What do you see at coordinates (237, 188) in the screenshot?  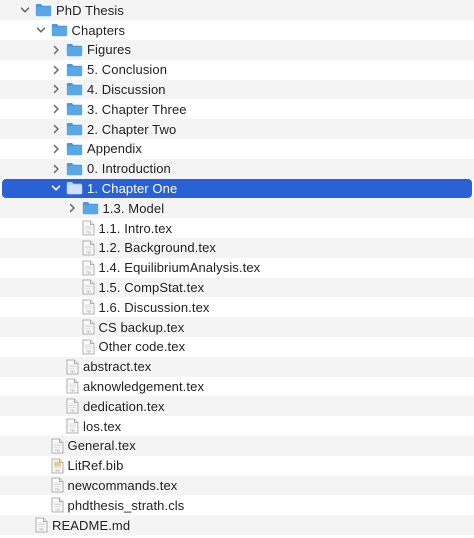 I see `tree-row-1-chapter-one: 1. Chapter One` at bounding box center [237, 188].